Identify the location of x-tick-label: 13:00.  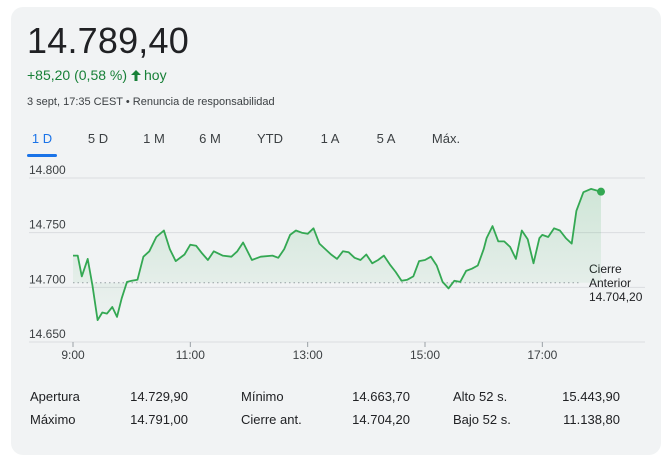
(308, 355).